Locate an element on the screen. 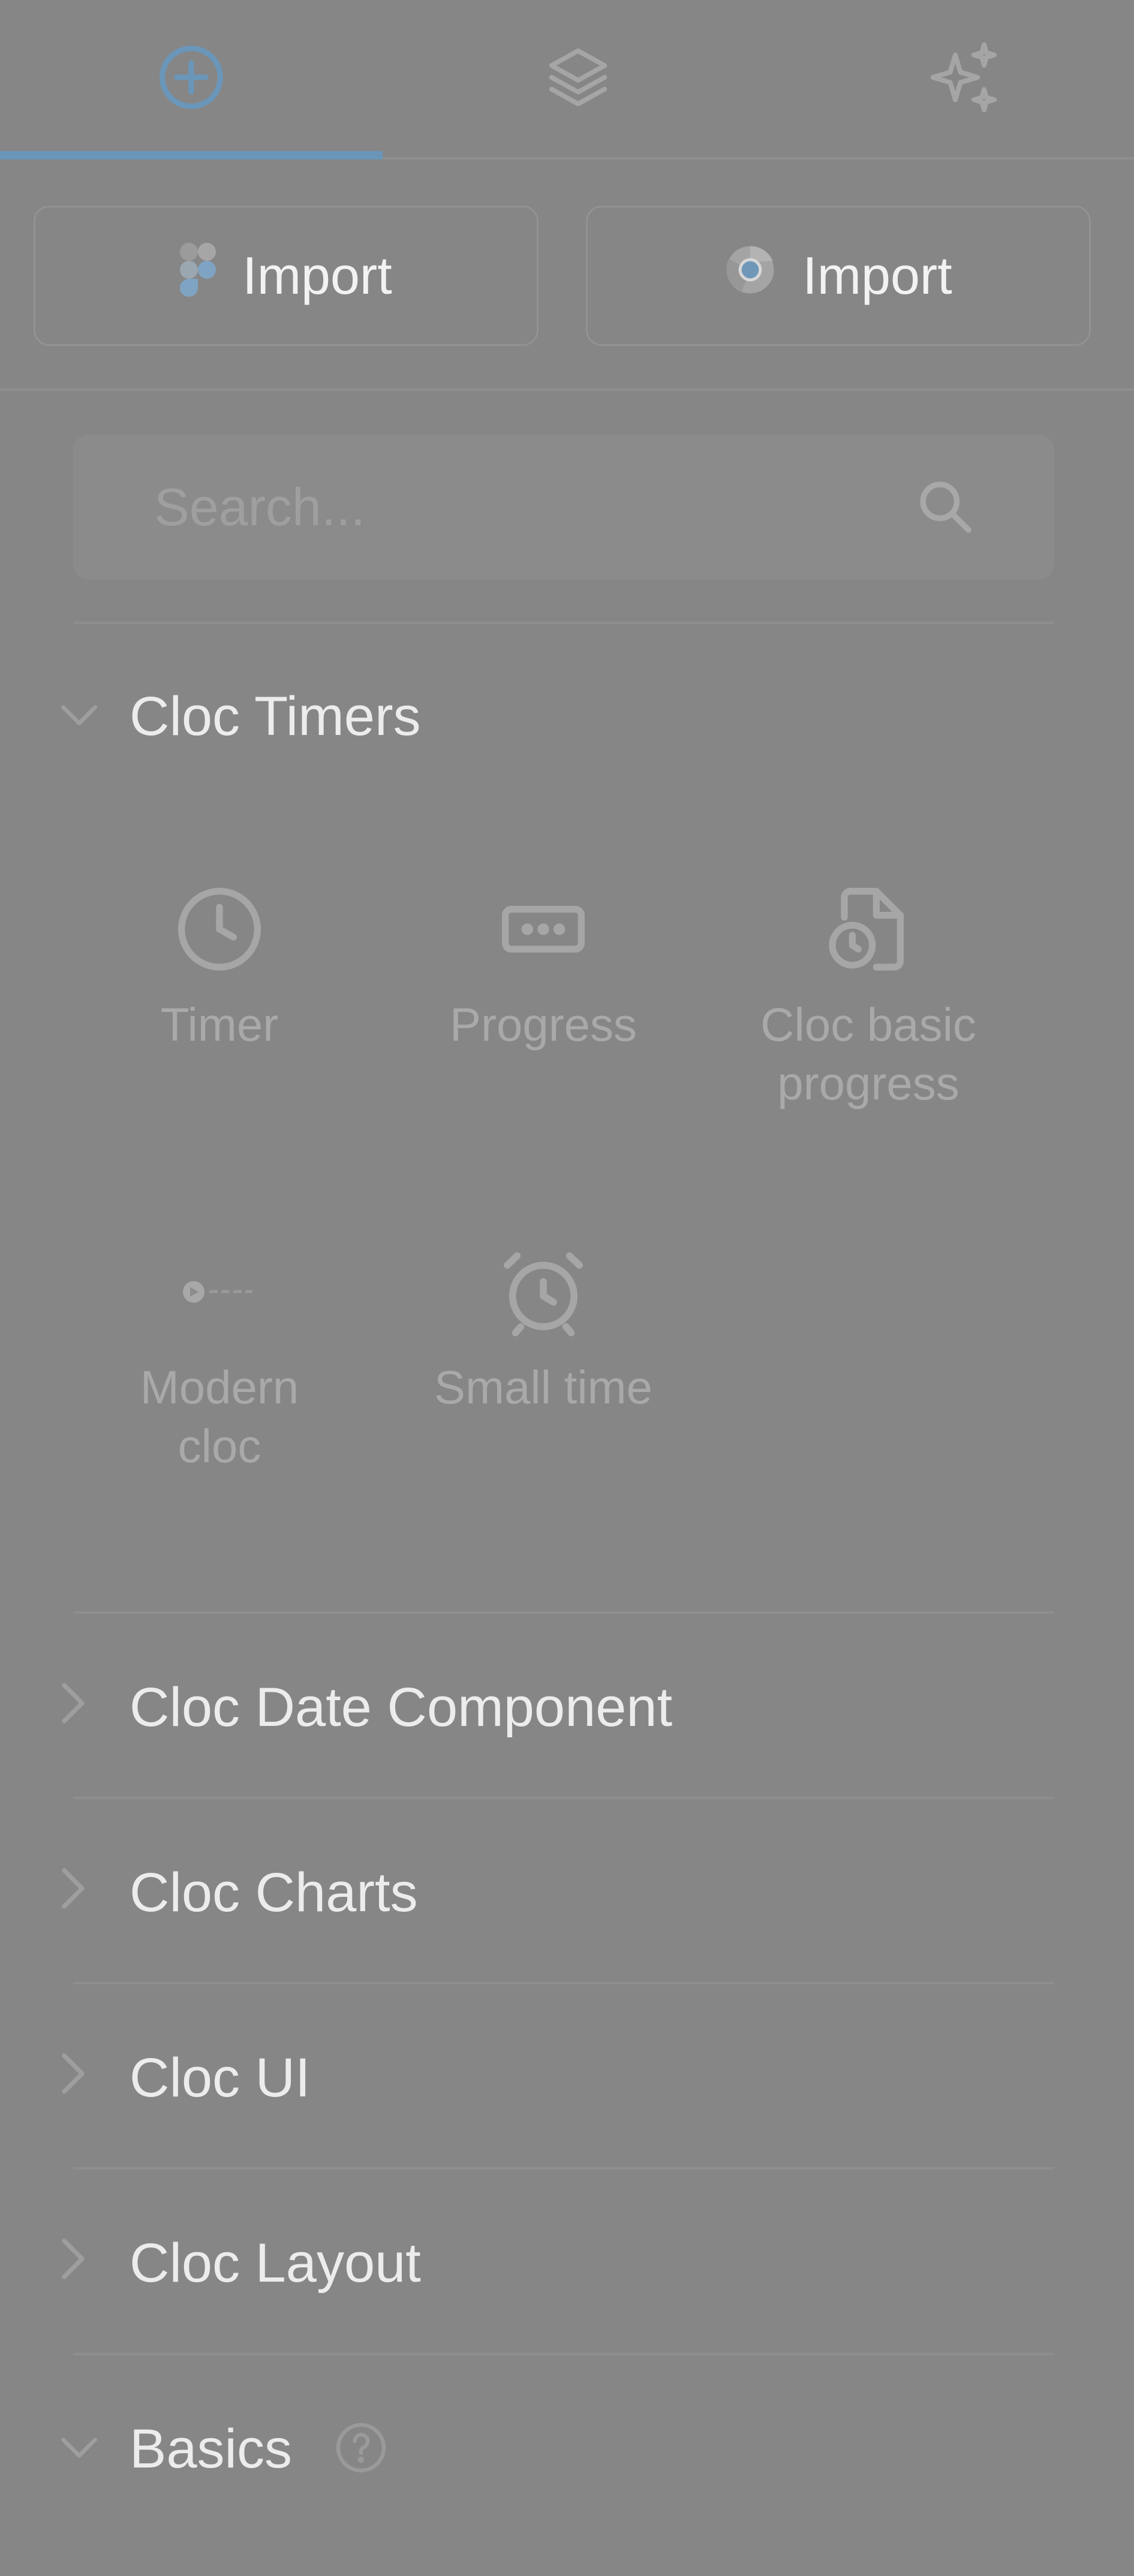 This screenshot has height=2576, width=1134. figma-icon is located at coordinates (198, 275).